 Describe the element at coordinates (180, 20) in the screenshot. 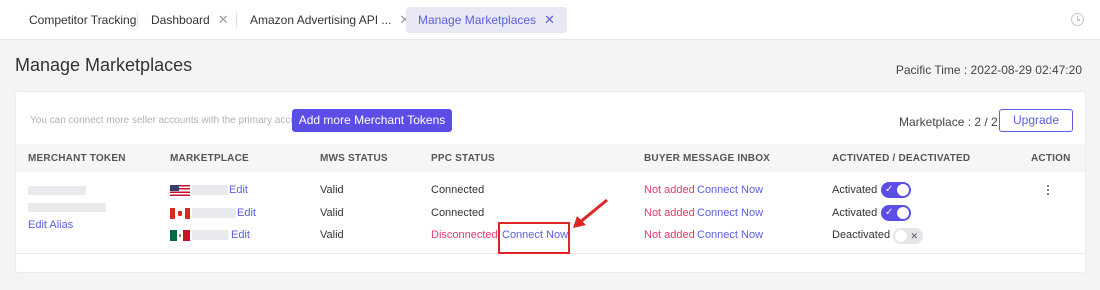

I see `tab-label: Dashboard` at that location.